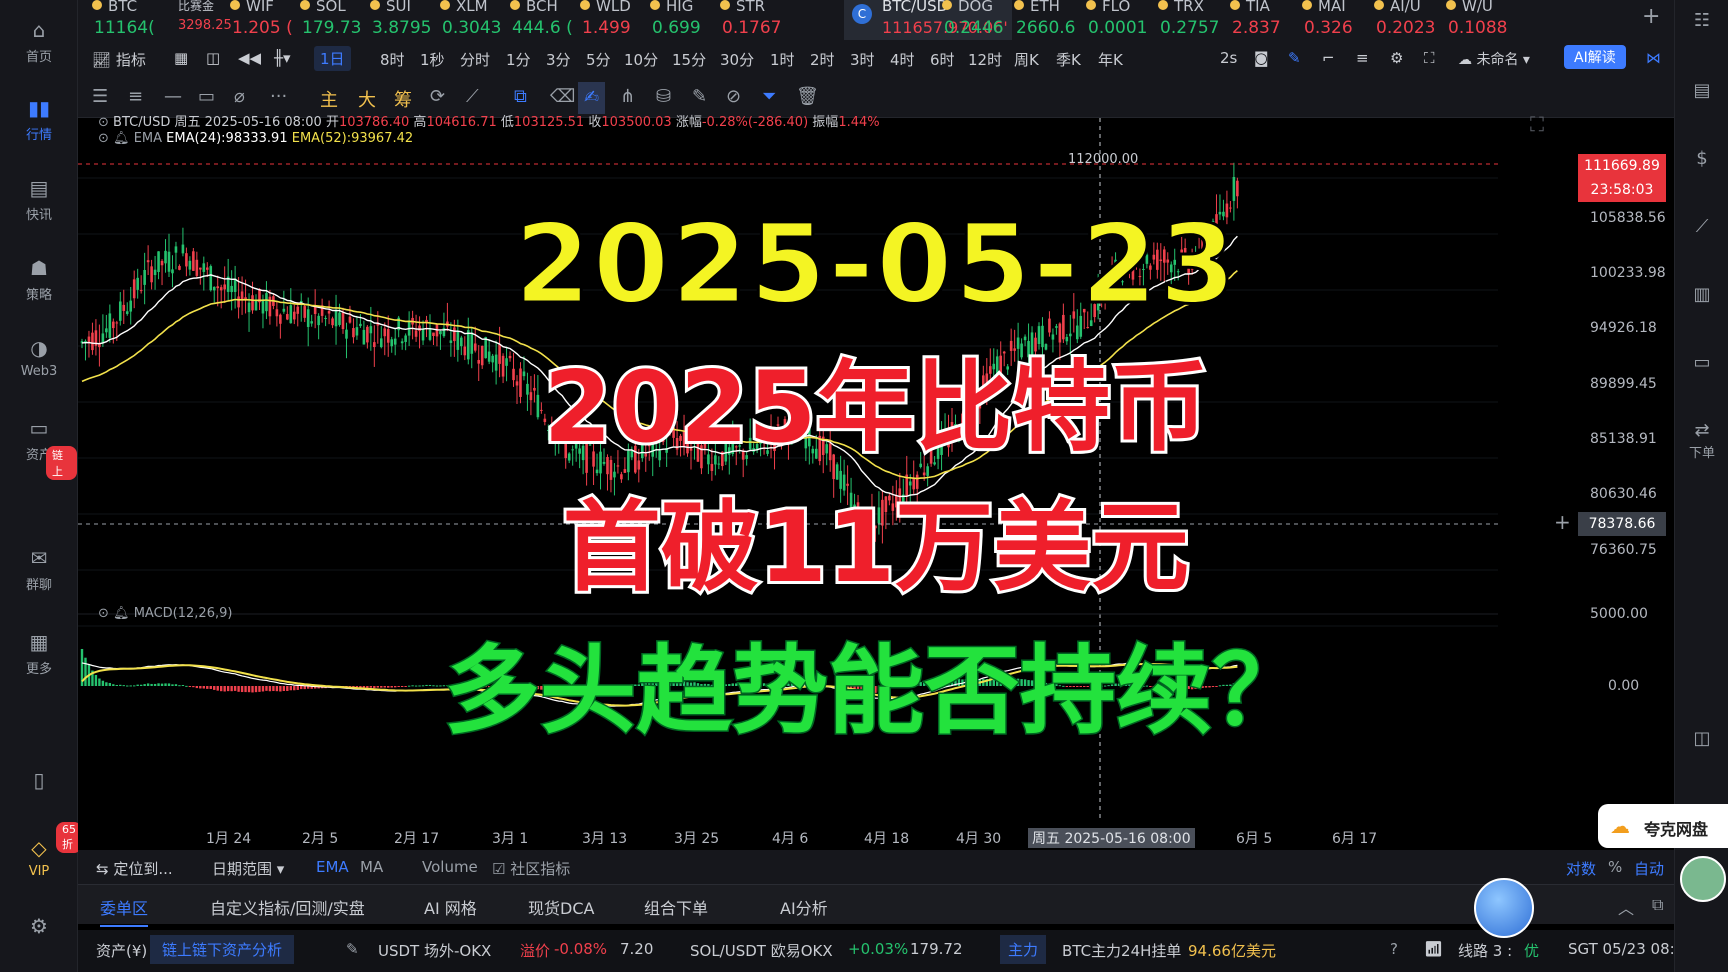 The height and width of the screenshot is (972, 1728). Describe the element at coordinates (1294, 58) in the screenshot. I see `pen-icon: ✎` at that location.